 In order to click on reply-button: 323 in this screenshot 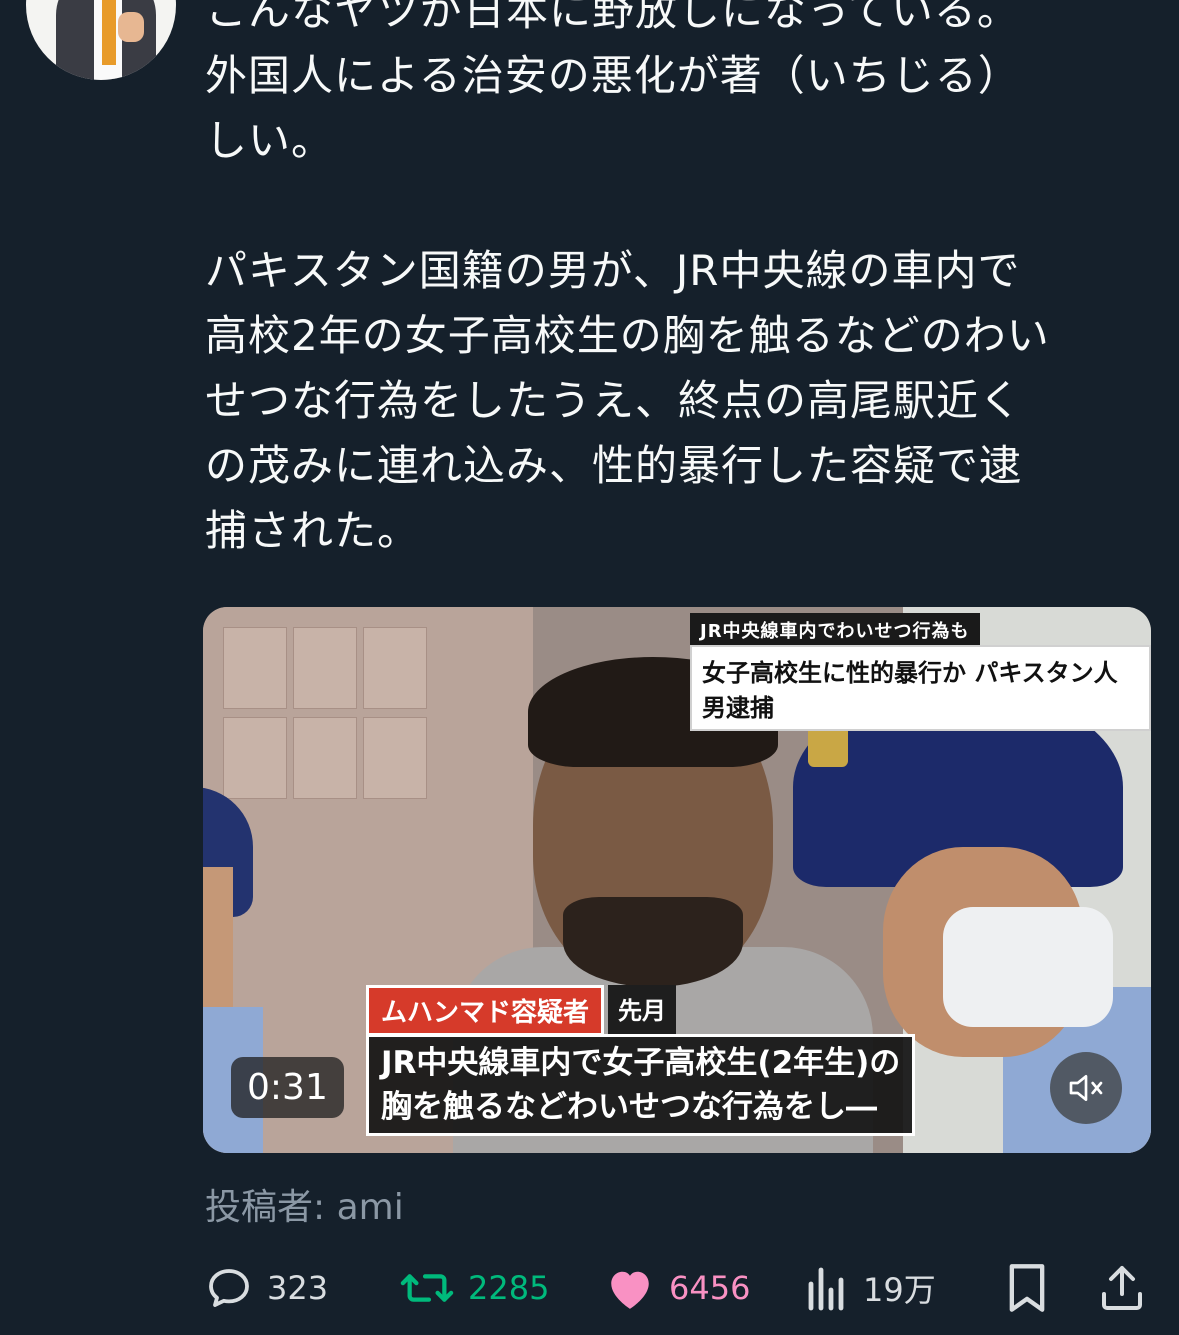, I will do `click(266, 1288)`.